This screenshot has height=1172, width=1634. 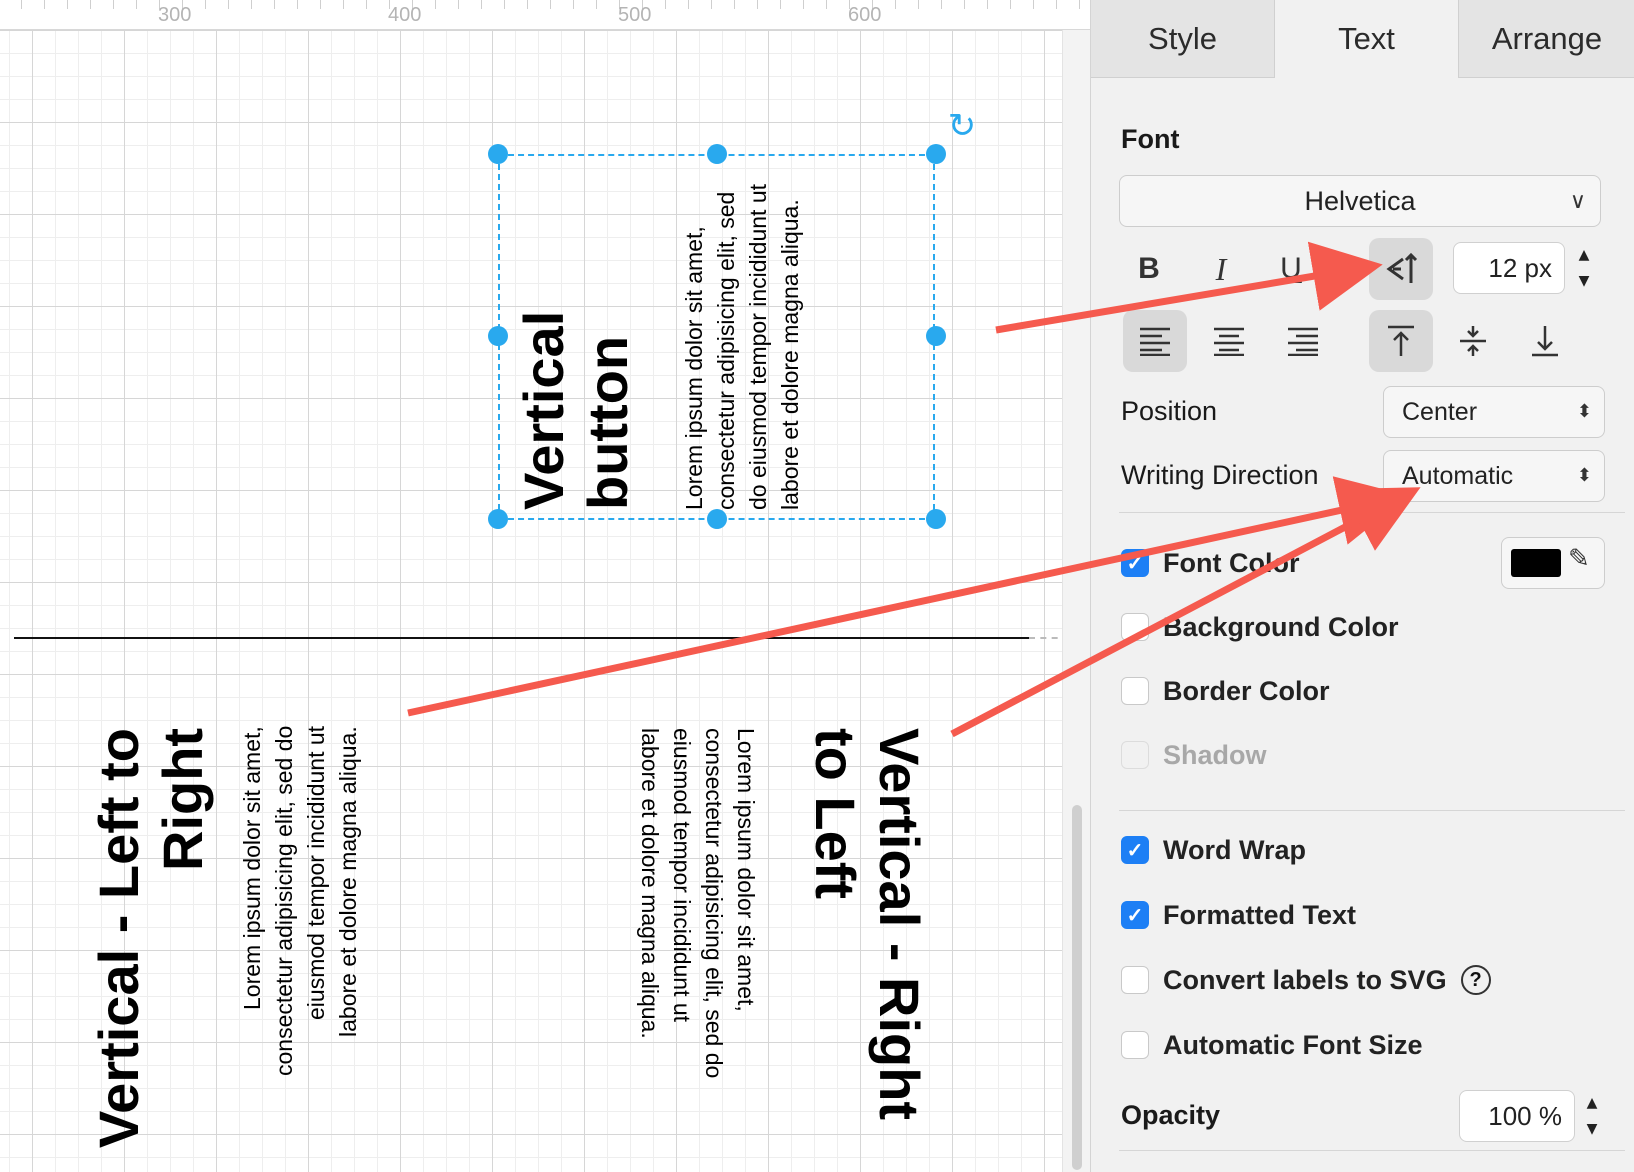 I want to click on writing-direction-value: Automatic, so click(x=1458, y=476).